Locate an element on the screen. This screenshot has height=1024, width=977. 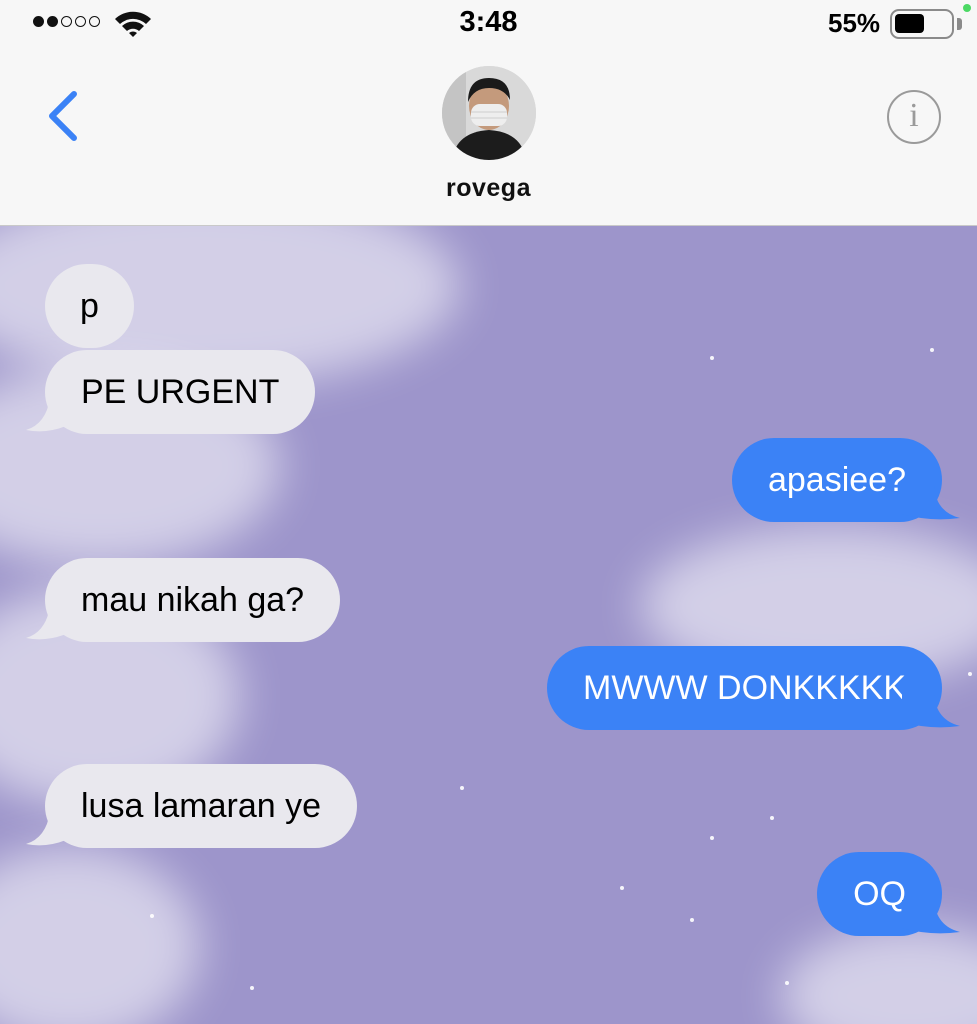
contact-name: rovega is located at coordinates (488, 188).